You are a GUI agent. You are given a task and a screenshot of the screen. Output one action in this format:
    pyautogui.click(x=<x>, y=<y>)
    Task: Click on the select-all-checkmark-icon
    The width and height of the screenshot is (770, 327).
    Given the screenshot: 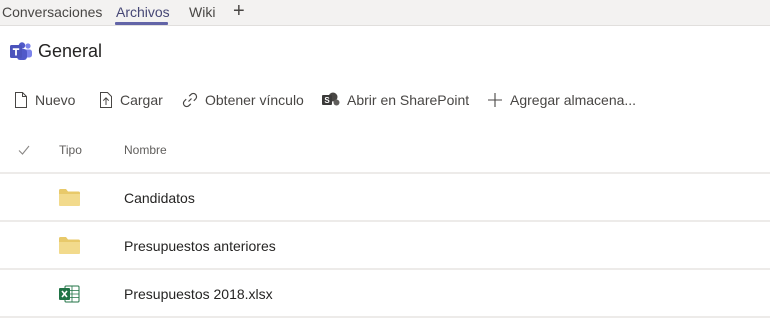 What is the action you would take?
    pyautogui.click(x=24, y=150)
    